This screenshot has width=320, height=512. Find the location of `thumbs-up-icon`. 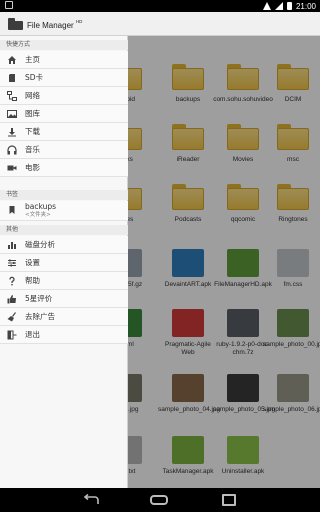

thumbs-up-icon is located at coordinates (11, 299).